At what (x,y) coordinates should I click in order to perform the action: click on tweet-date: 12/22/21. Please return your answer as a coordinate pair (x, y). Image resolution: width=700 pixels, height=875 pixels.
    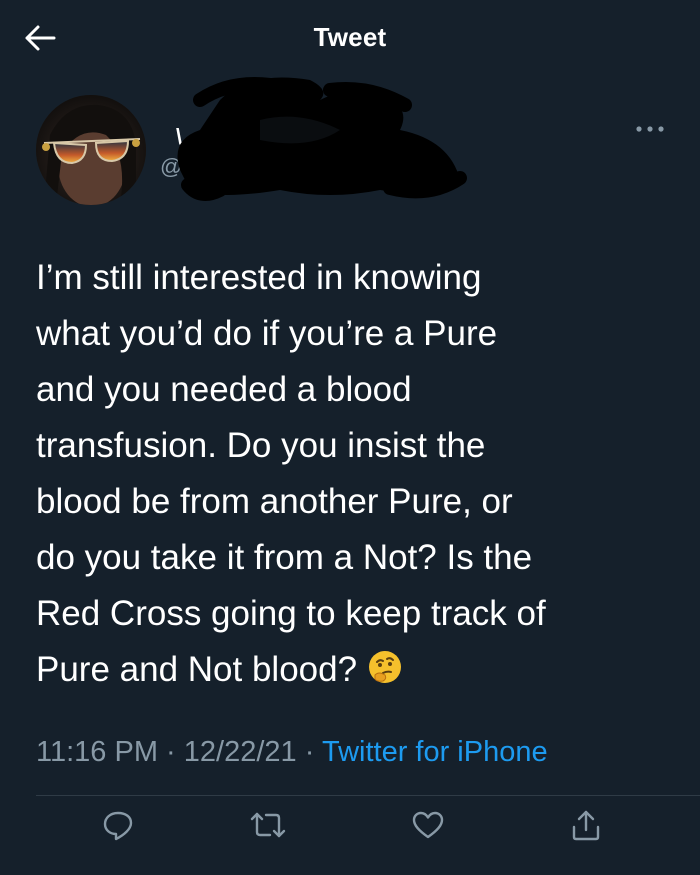
    Looking at the image, I should click on (240, 752).